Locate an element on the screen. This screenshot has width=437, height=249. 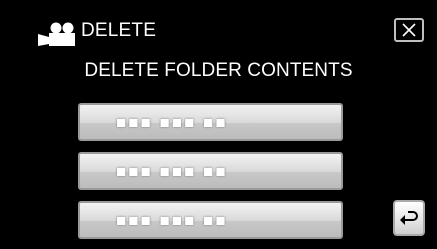
close-button is located at coordinates (409, 30).